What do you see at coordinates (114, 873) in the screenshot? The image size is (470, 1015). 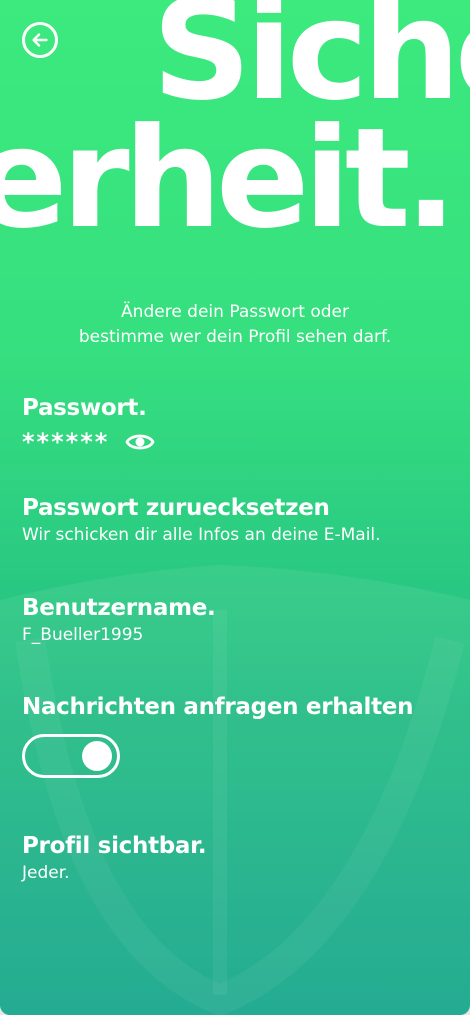 I see `visibility-value: Jeder.` at bounding box center [114, 873].